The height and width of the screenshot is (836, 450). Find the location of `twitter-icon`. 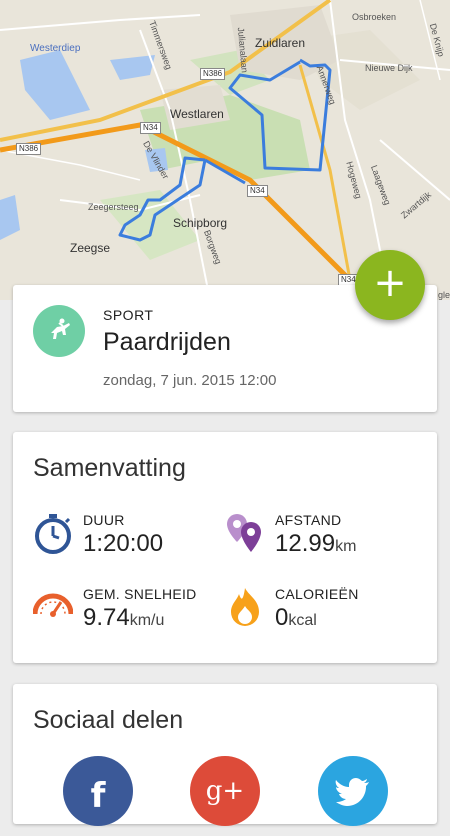

twitter-icon is located at coordinates (352, 792).